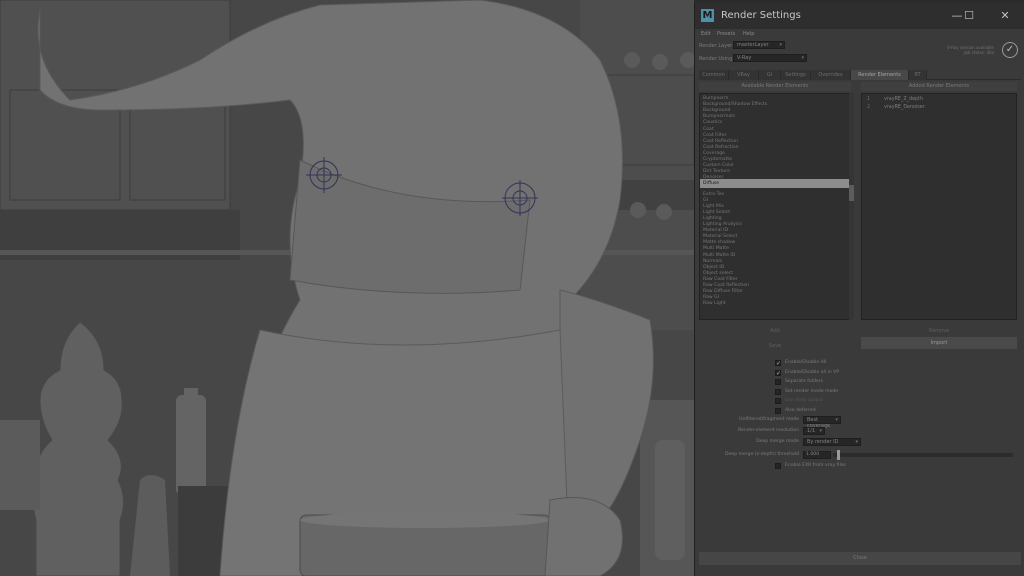 The width and height of the screenshot is (1024, 576). Describe the element at coordinates (718, 165) in the screenshot. I see `available-element-item: Custom Color` at that location.